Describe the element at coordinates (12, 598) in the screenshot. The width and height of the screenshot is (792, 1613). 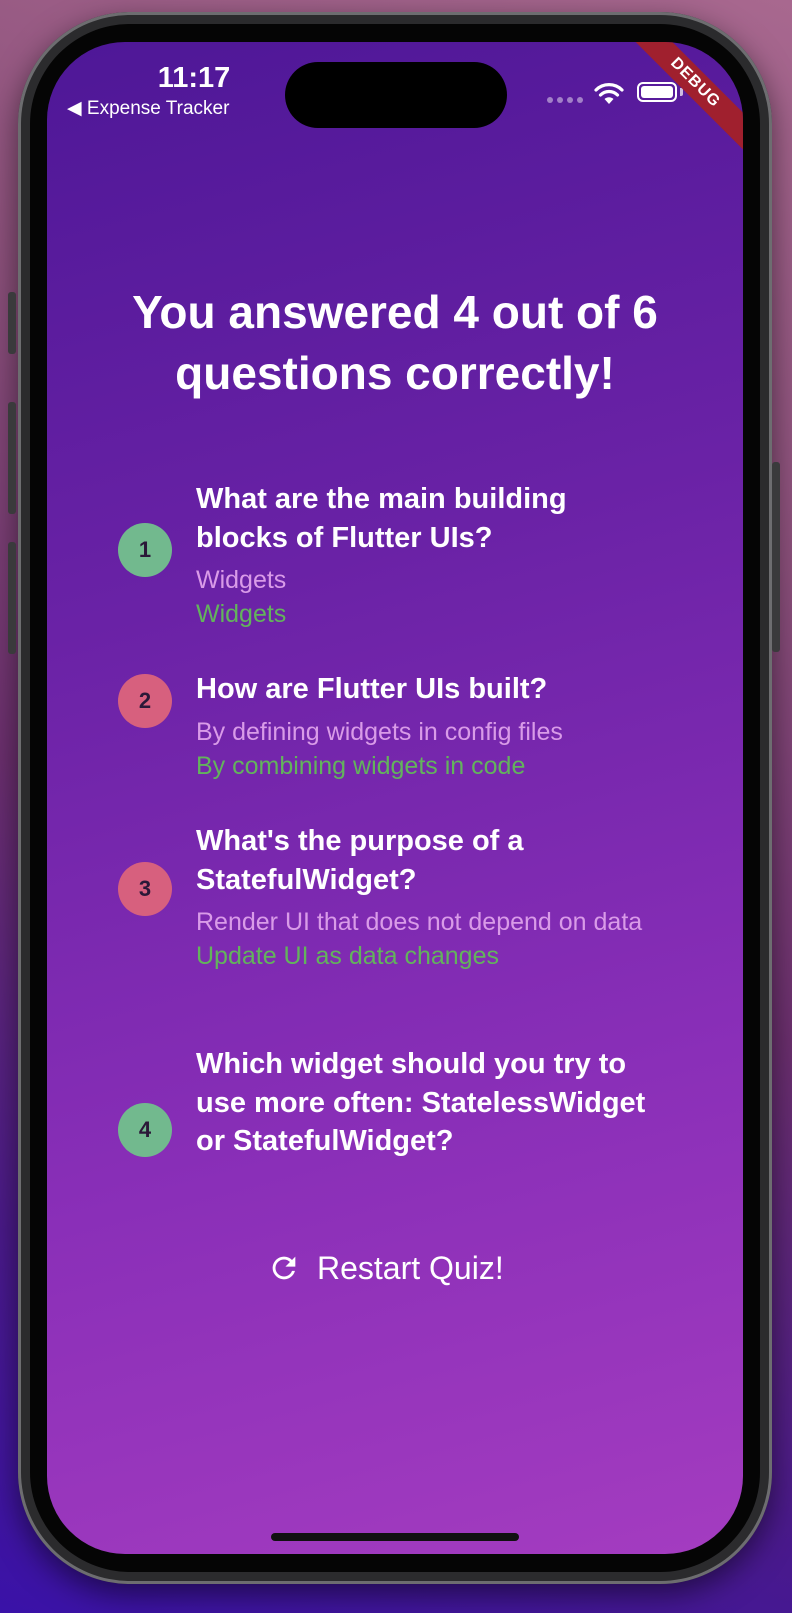
I see `volume-down-button` at that location.